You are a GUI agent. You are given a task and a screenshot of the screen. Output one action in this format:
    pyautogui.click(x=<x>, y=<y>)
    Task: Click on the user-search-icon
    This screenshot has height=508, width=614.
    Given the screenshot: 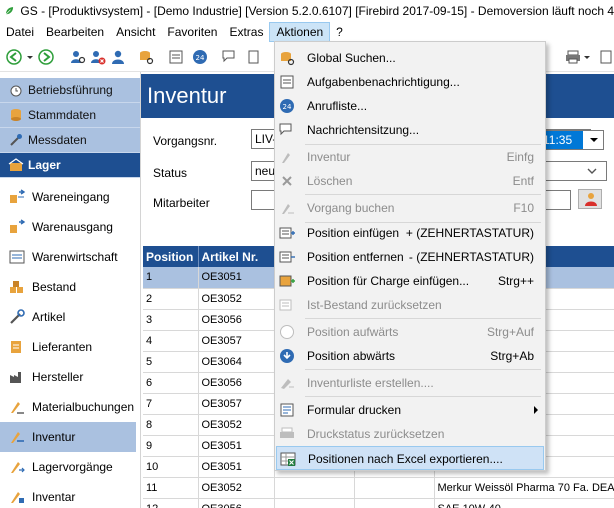 What is the action you would take?
    pyautogui.click(x=78, y=57)
    